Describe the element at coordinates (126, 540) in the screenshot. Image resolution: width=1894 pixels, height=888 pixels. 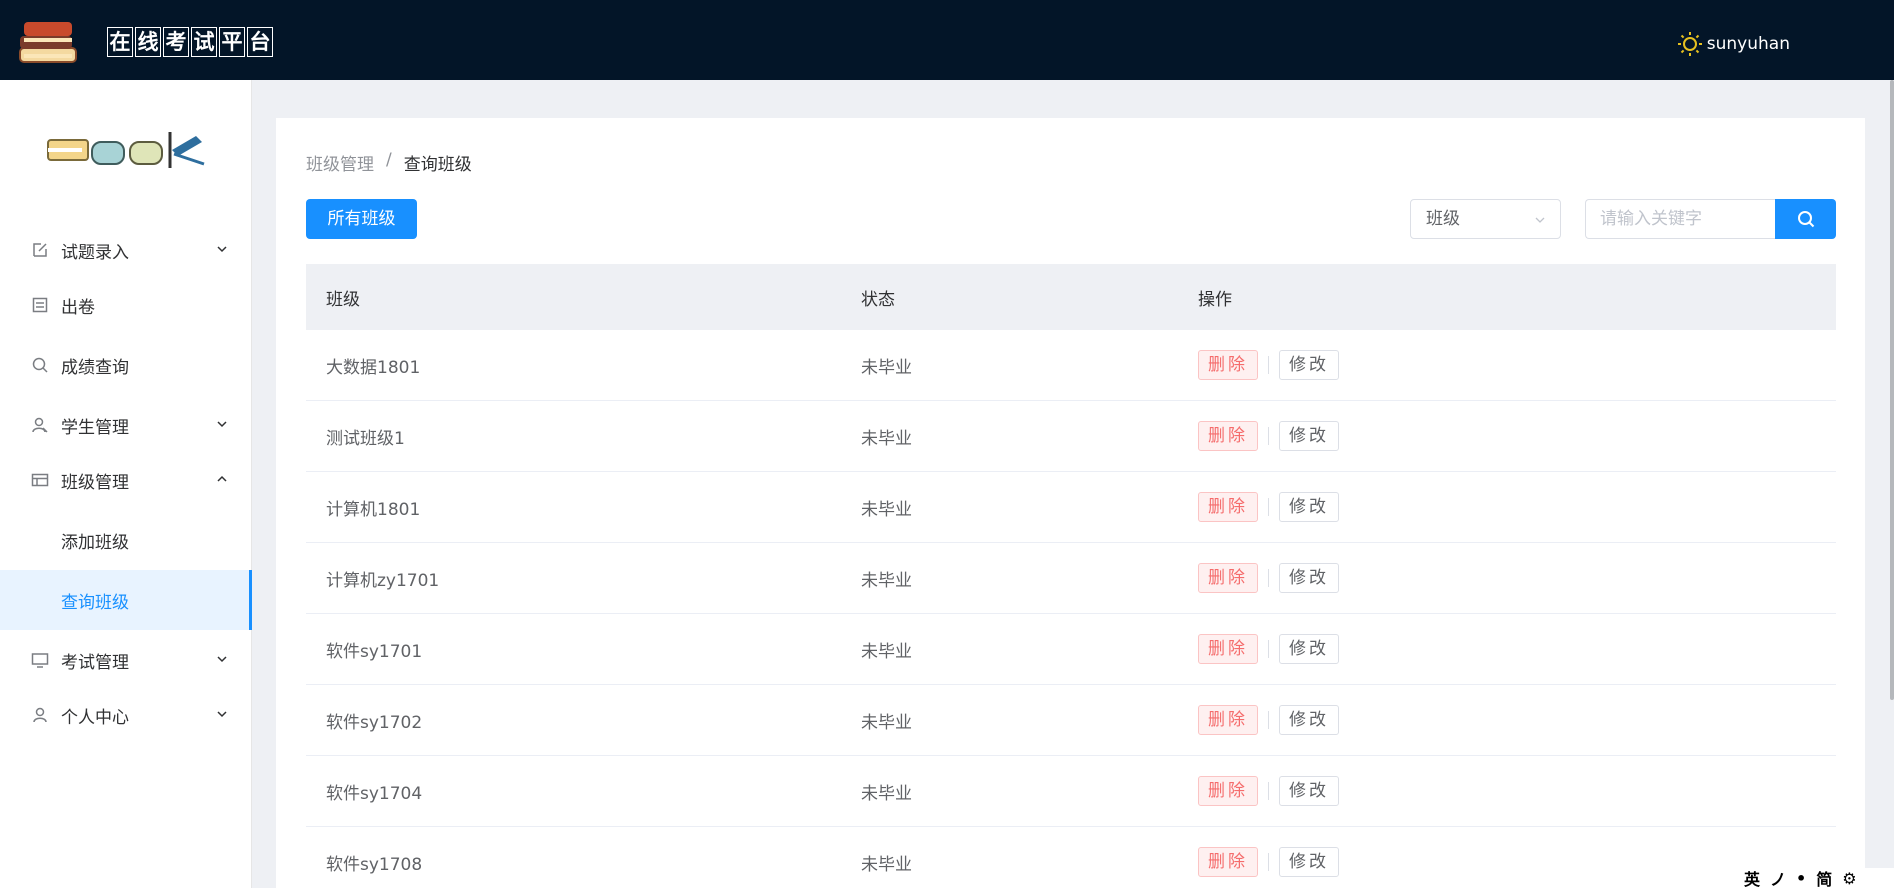
I see `submenu-item-add-class: 添加班级` at that location.